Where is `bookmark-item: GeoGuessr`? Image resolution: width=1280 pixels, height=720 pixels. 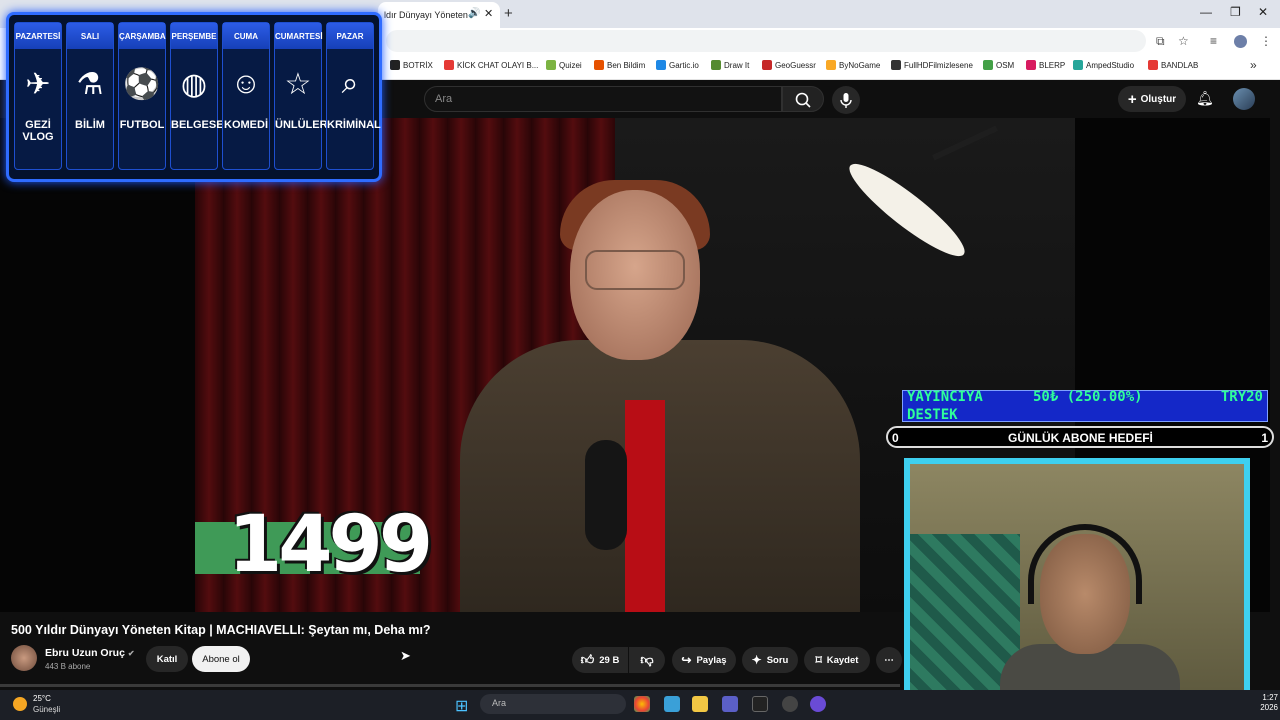 bookmark-item: GeoGuessr is located at coordinates (789, 65).